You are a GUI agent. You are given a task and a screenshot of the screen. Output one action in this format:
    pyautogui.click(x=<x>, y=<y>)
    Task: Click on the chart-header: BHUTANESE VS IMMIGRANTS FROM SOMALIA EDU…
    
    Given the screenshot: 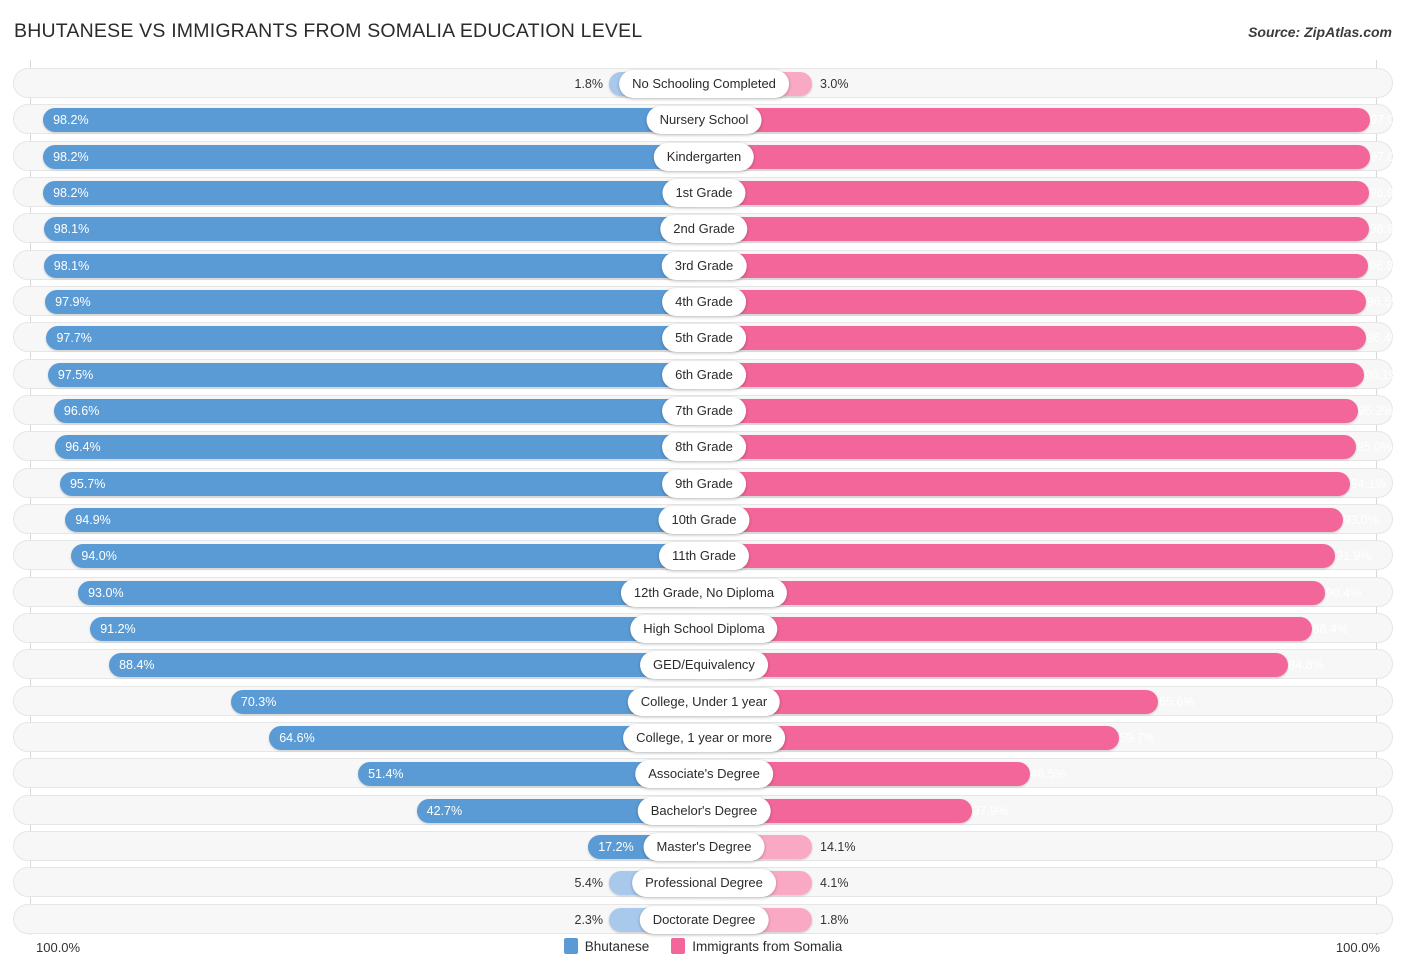 What is the action you would take?
    pyautogui.click(x=703, y=29)
    